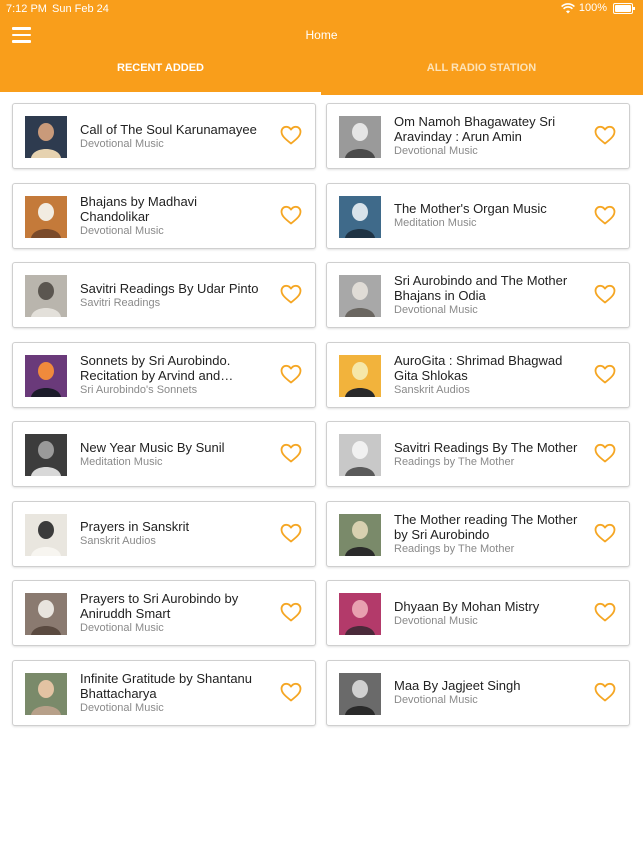  I want to click on station-text: Dhyaan By Mohan Mistry Devotional Music, so click(487, 613).